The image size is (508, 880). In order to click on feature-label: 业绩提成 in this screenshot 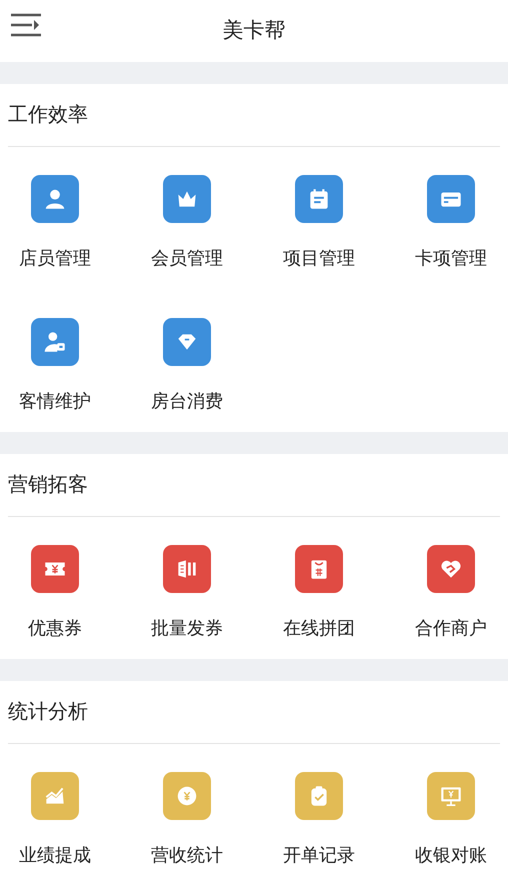, I will do `click(55, 855)`.